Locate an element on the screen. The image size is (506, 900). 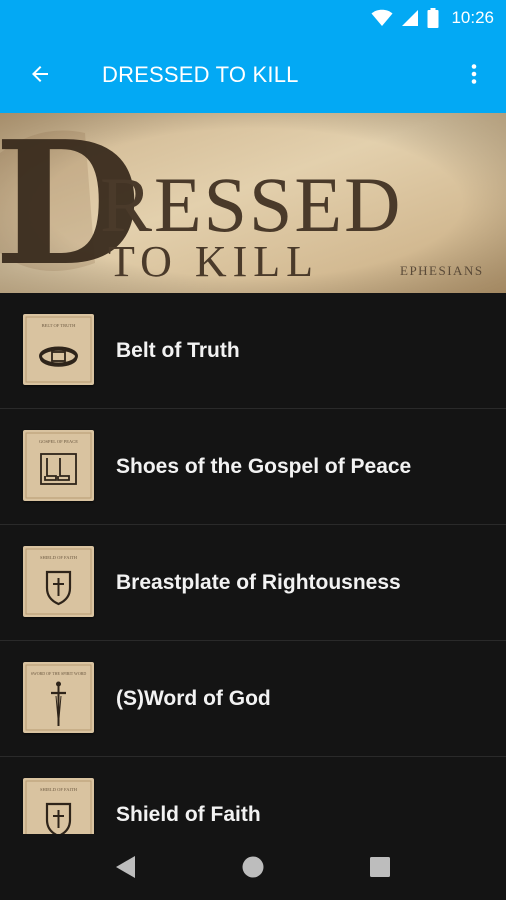
list-item-label: (S)Word of God is located at coordinates (193, 698).